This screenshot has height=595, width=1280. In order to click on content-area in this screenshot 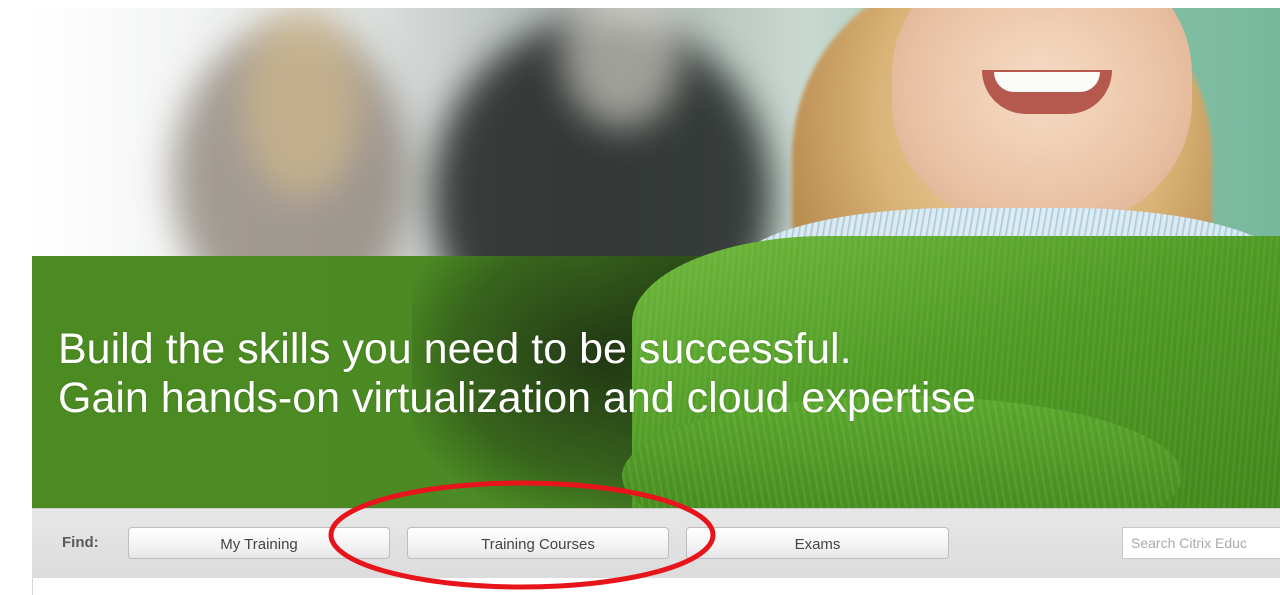, I will do `click(656, 586)`.